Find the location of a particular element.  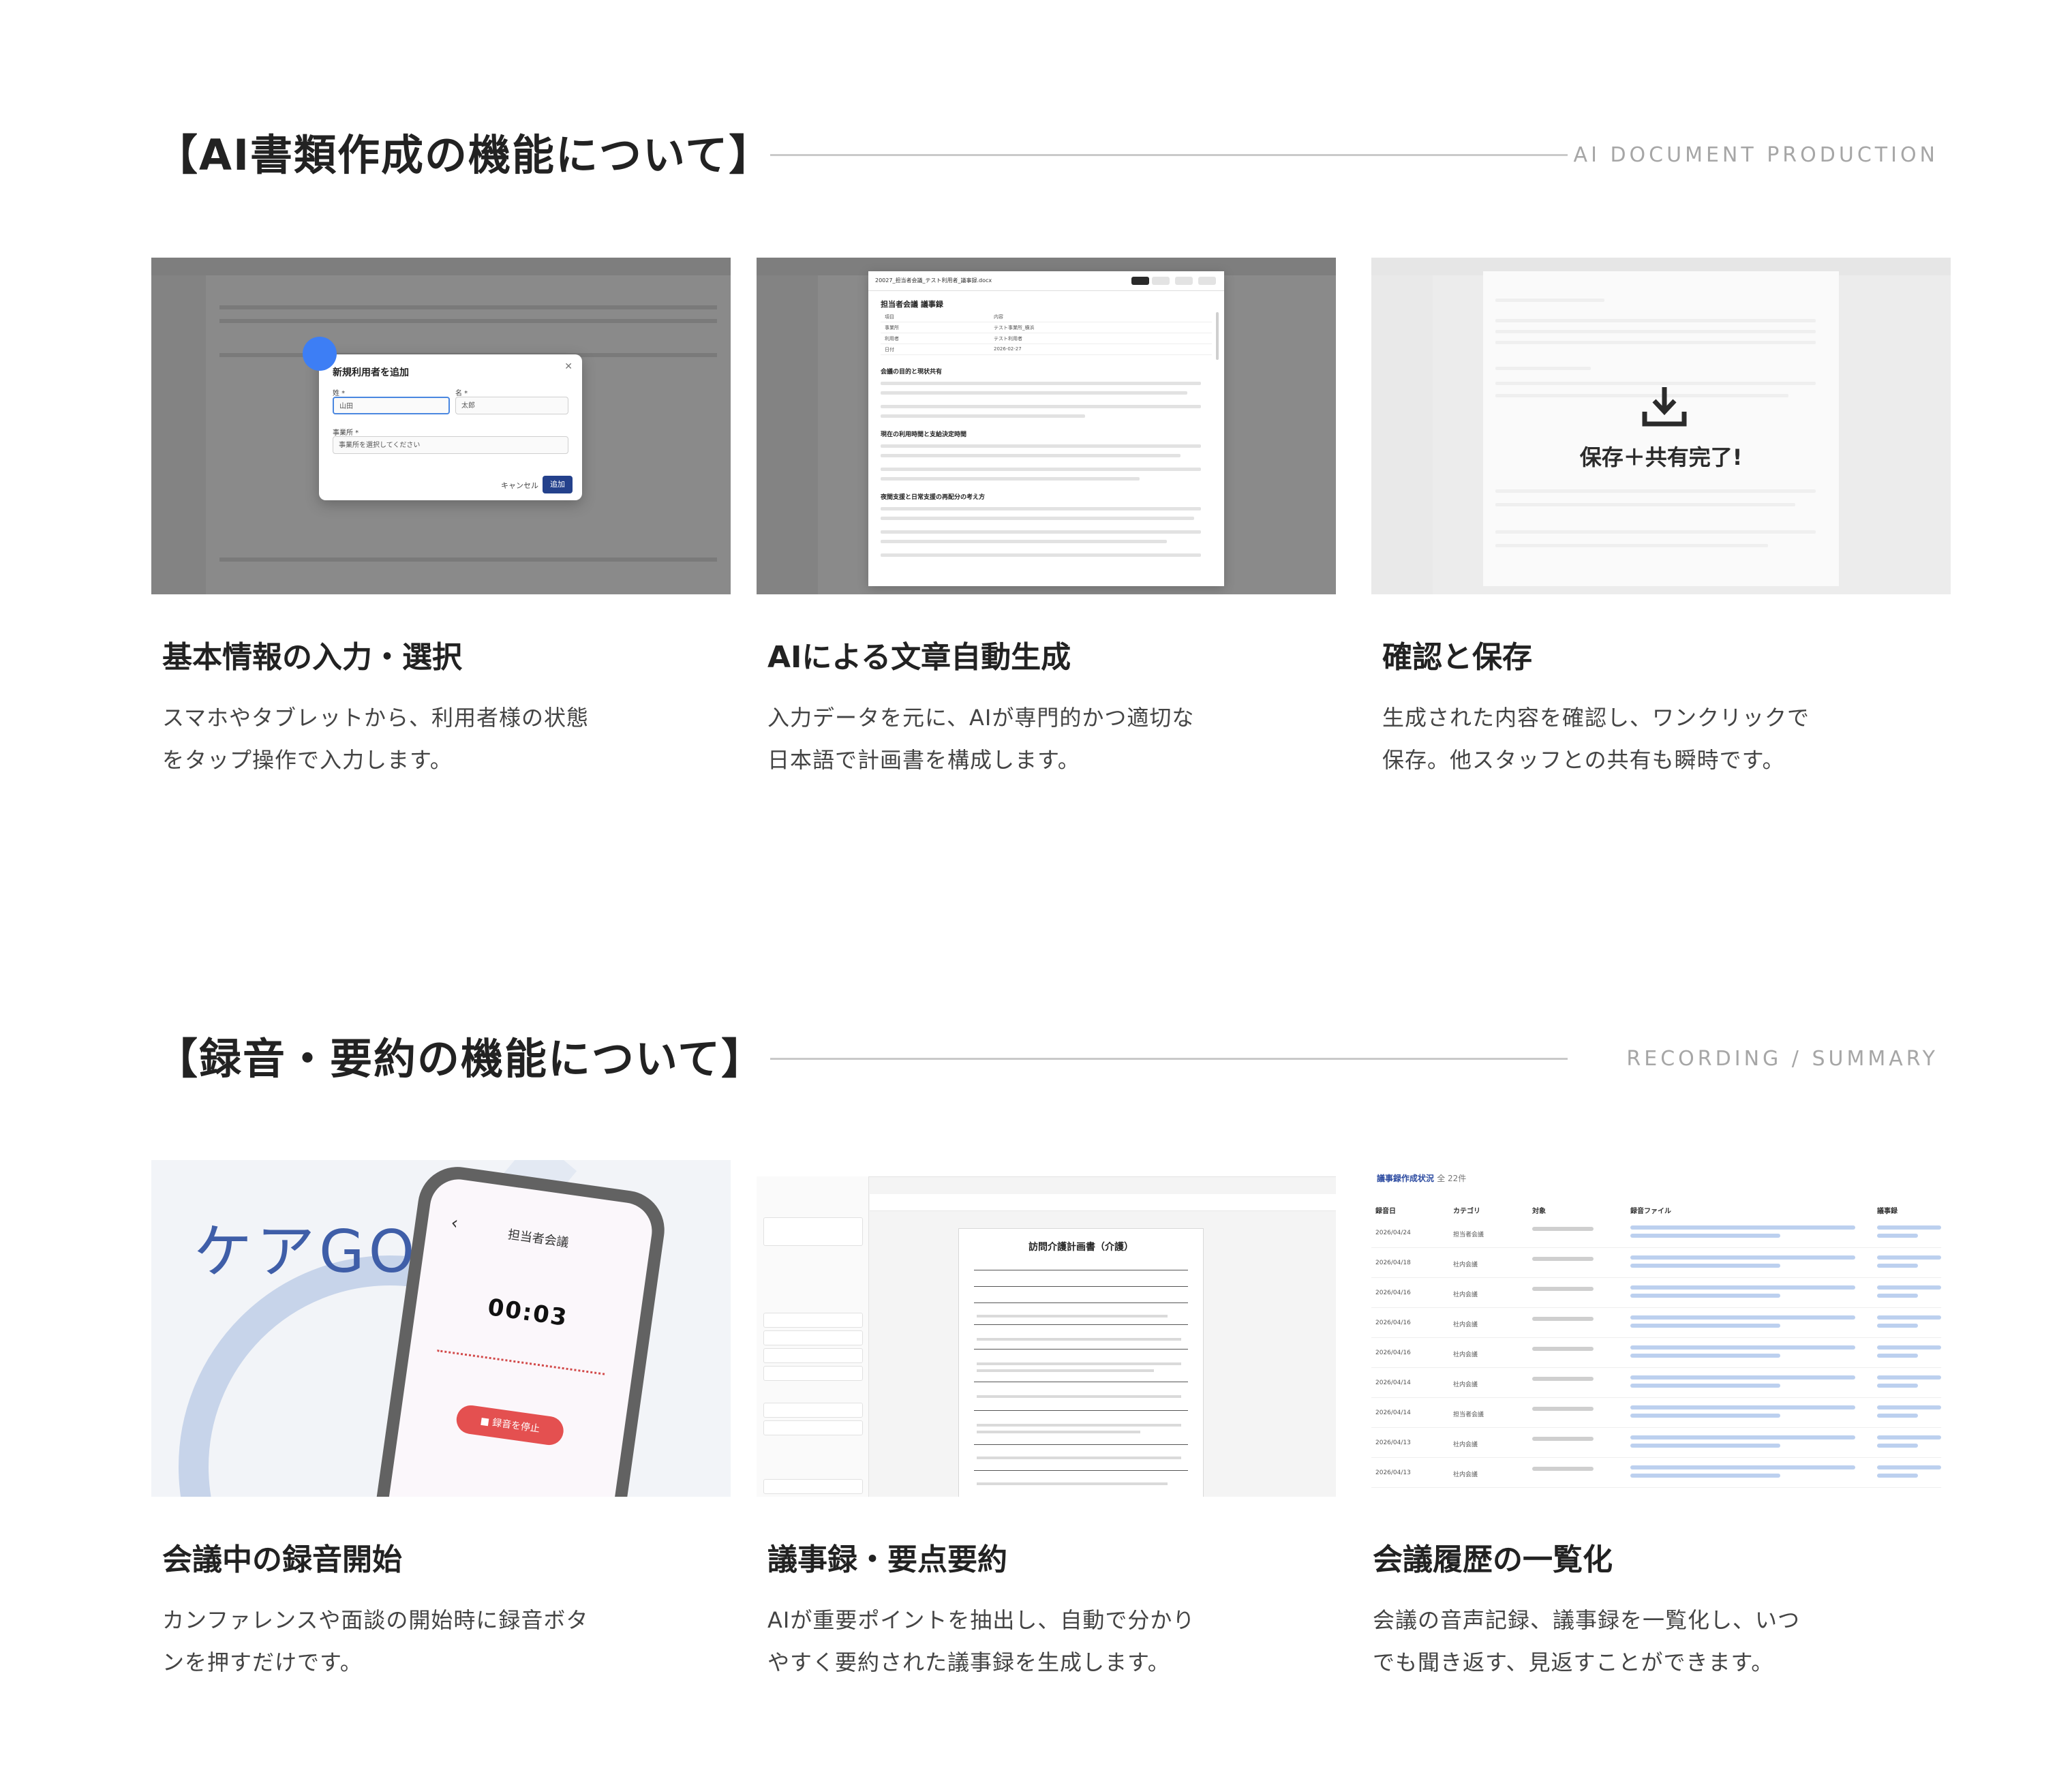

info-table-row: 項目 内容 is located at coordinates (1046, 317).